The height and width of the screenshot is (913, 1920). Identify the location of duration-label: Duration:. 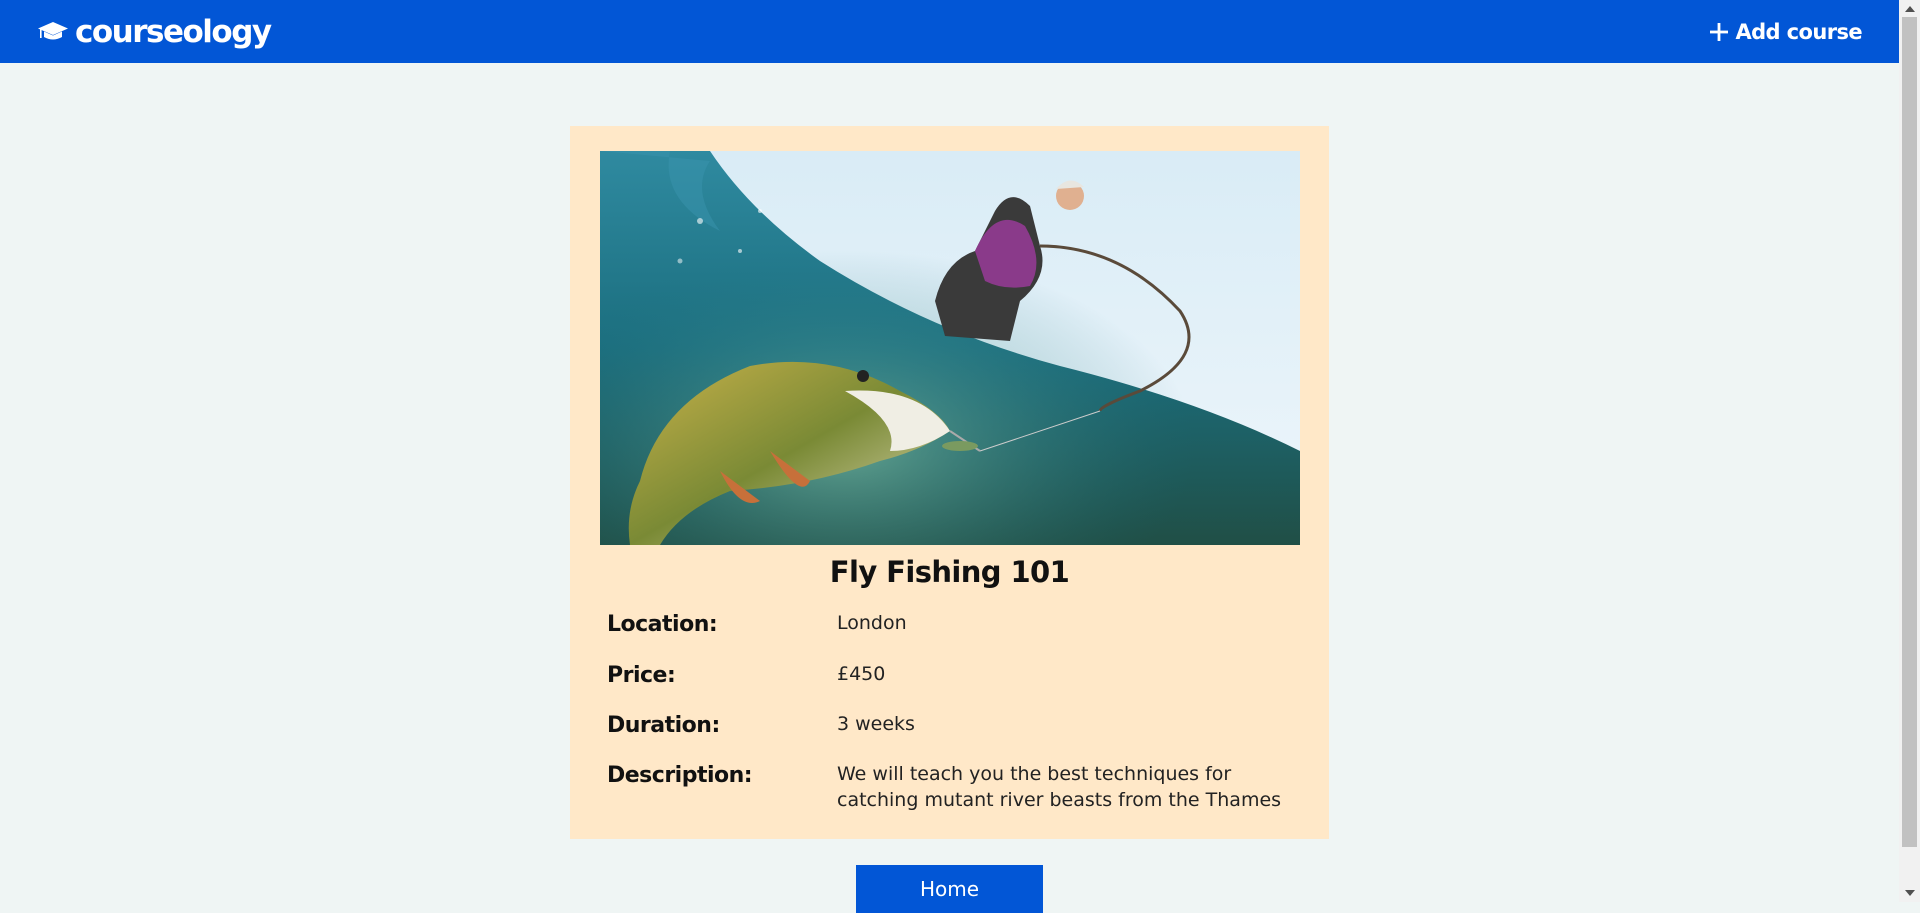
(663, 725).